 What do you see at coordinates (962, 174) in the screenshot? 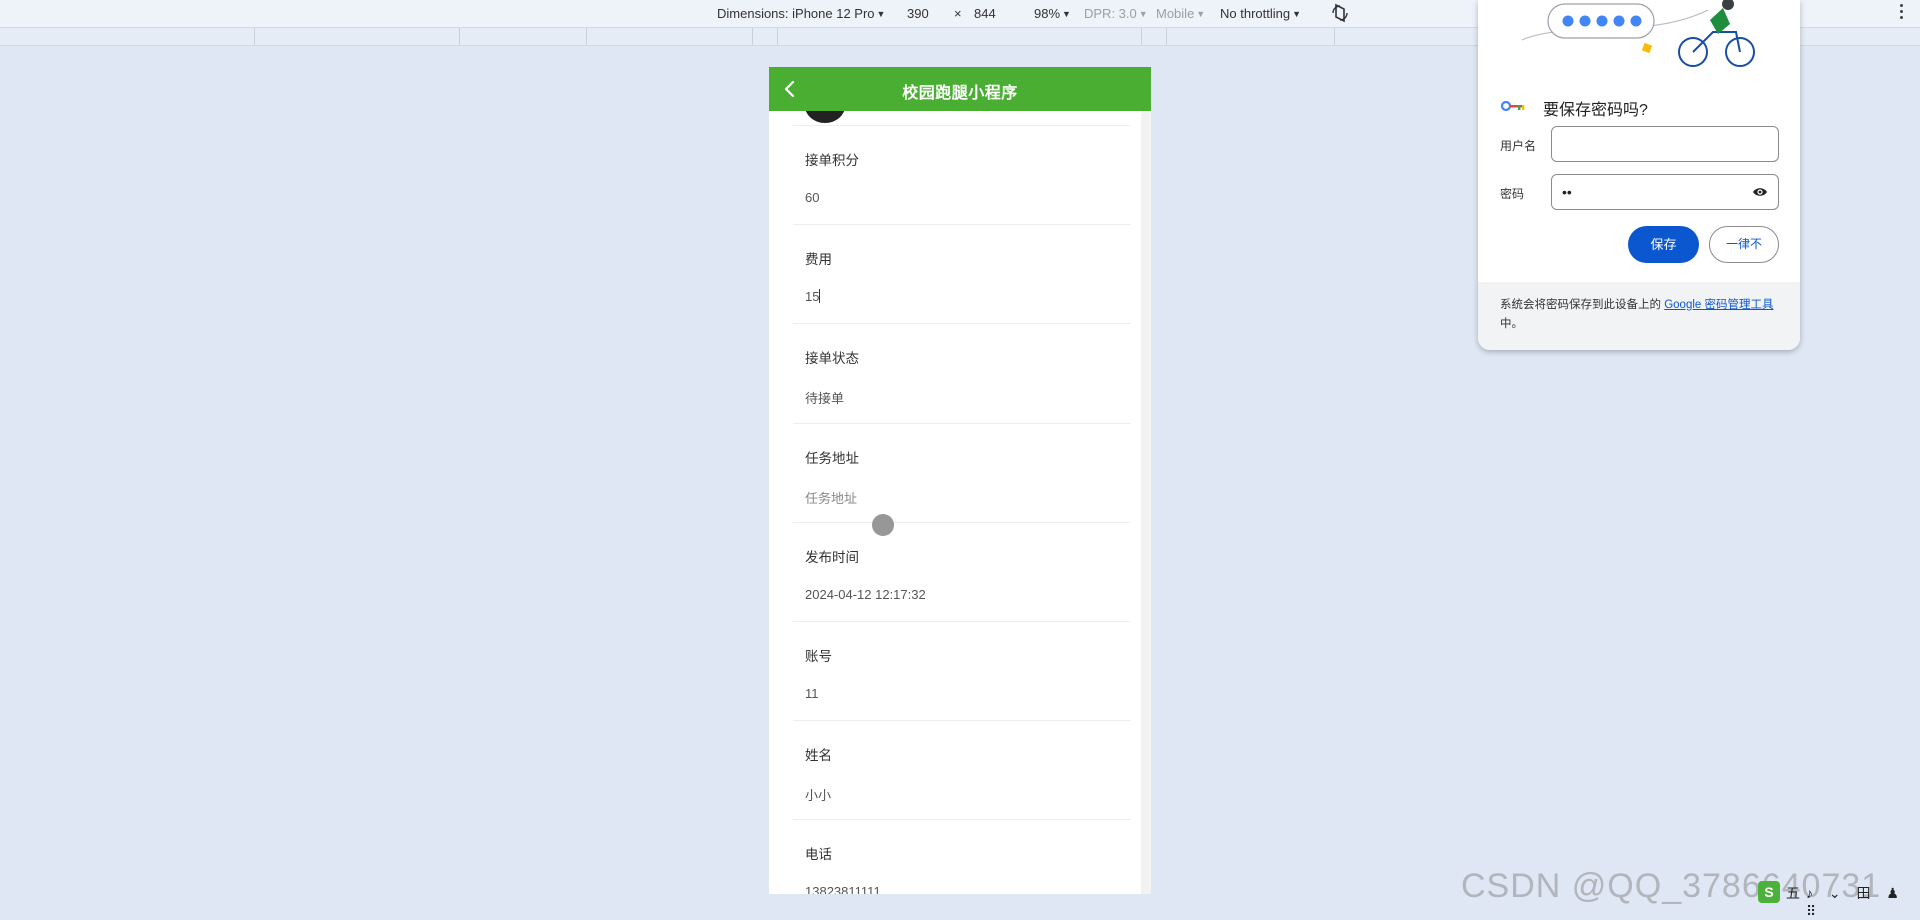
I see `field-row-points: 接单积分 60` at bounding box center [962, 174].